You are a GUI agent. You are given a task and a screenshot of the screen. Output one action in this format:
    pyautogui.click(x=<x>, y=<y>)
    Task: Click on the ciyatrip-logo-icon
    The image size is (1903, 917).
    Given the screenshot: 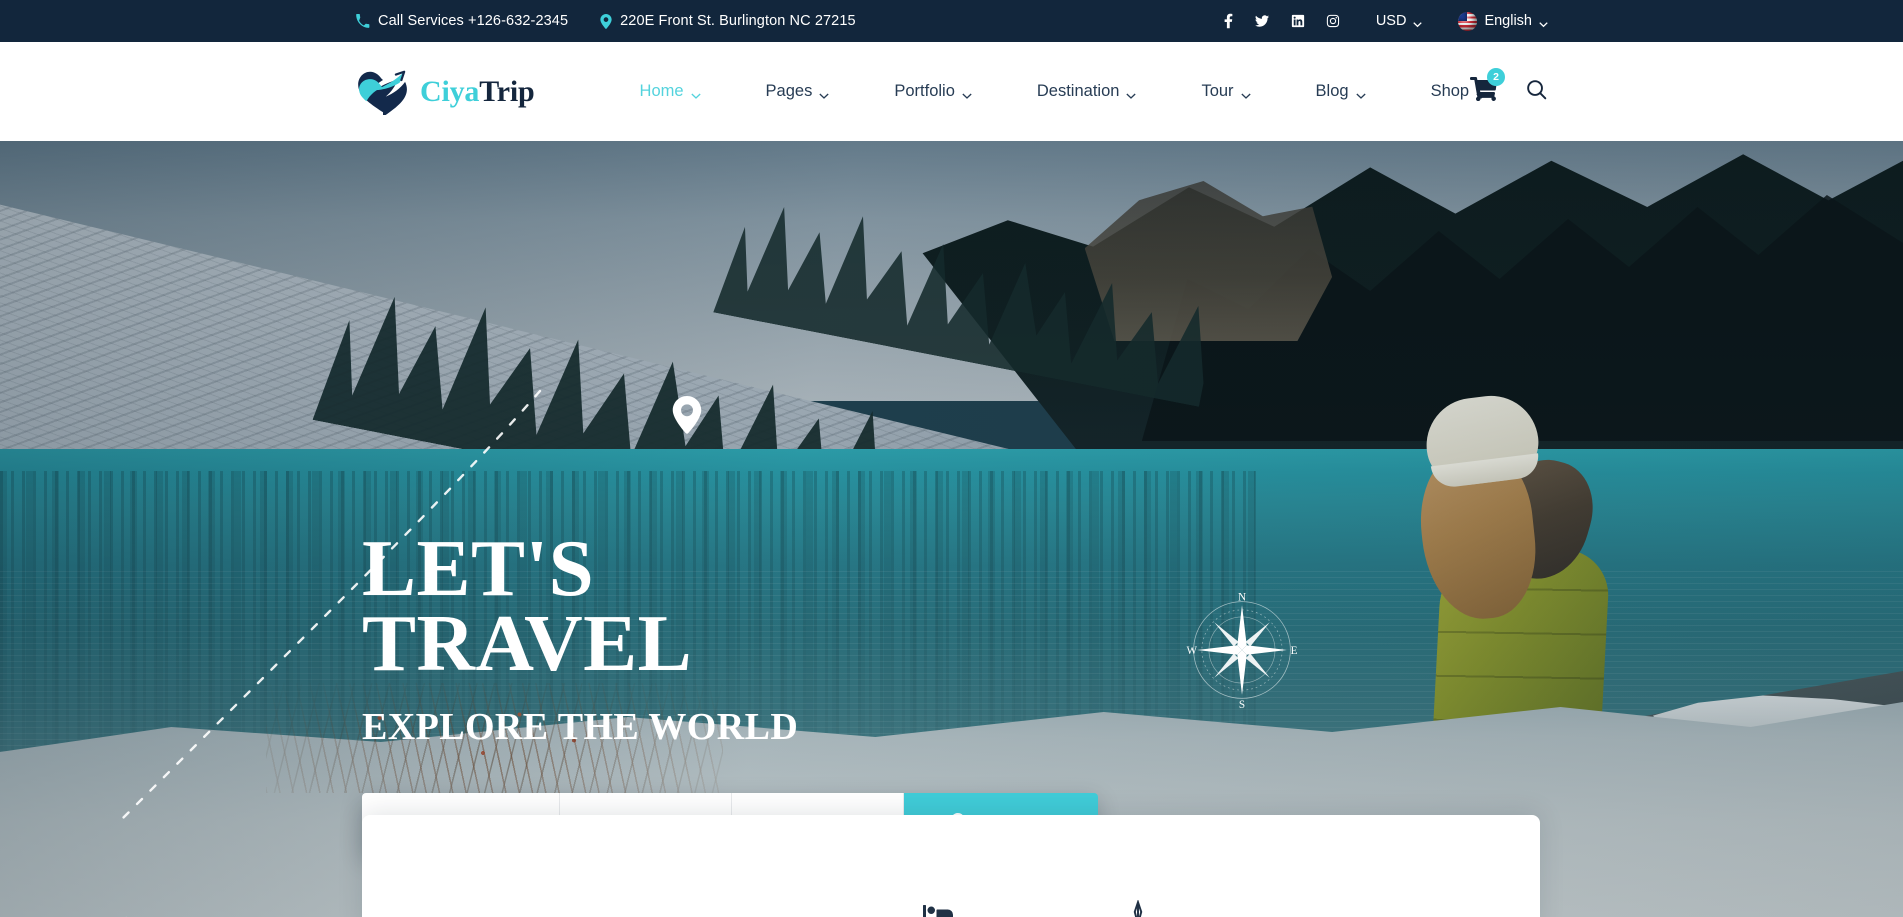 What is the action you would take?
    pyautogui.click(x=383, y=93)
    